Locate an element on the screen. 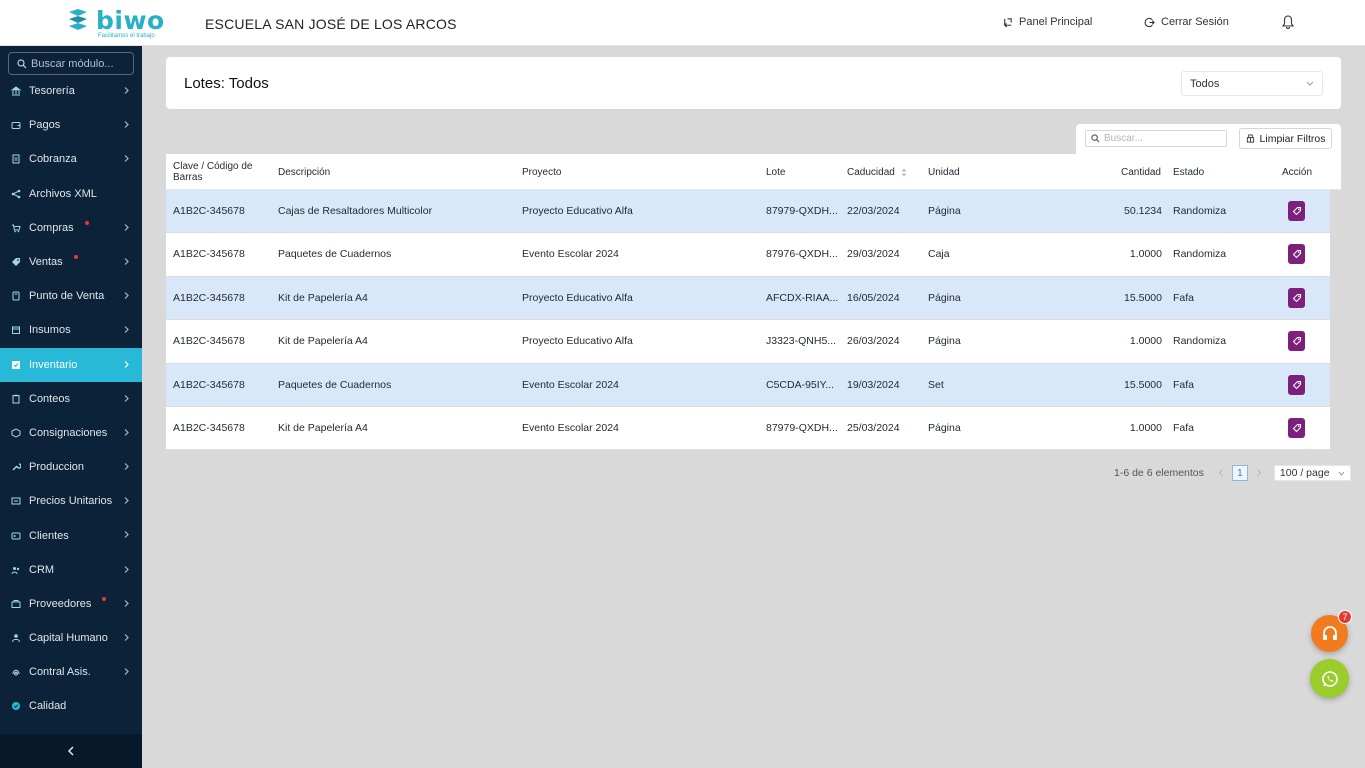 The image size is (1365, 768). panel-principal-link: Panel Principal is located at coordinates (1047, 22).